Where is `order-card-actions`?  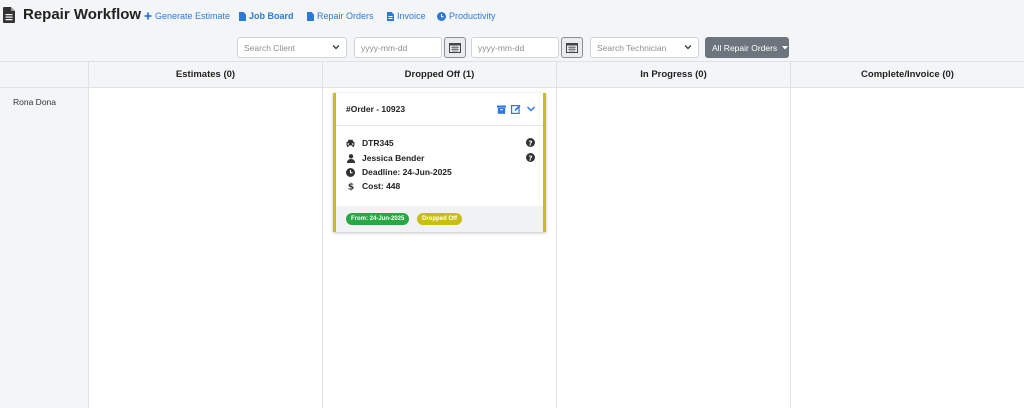 order-card-actions is located at coordinates (516, 109).